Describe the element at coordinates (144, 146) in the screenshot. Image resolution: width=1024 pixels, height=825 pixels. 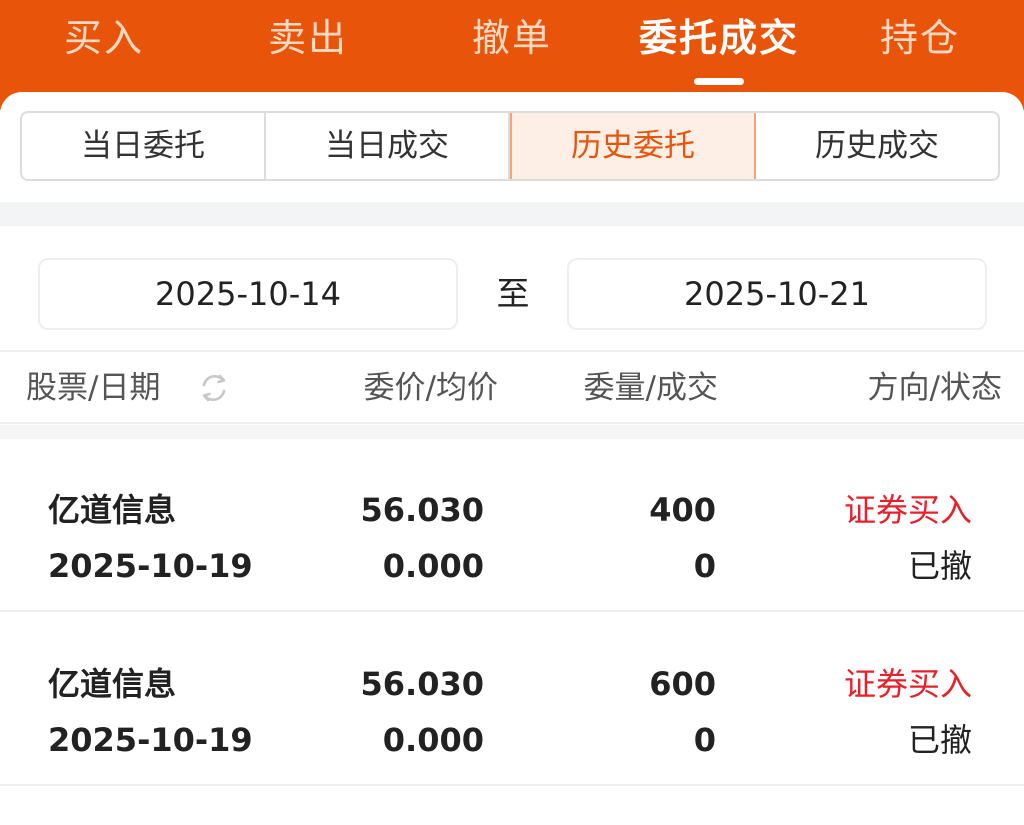
I see `segment-today-orders: 当日委托` at that location.